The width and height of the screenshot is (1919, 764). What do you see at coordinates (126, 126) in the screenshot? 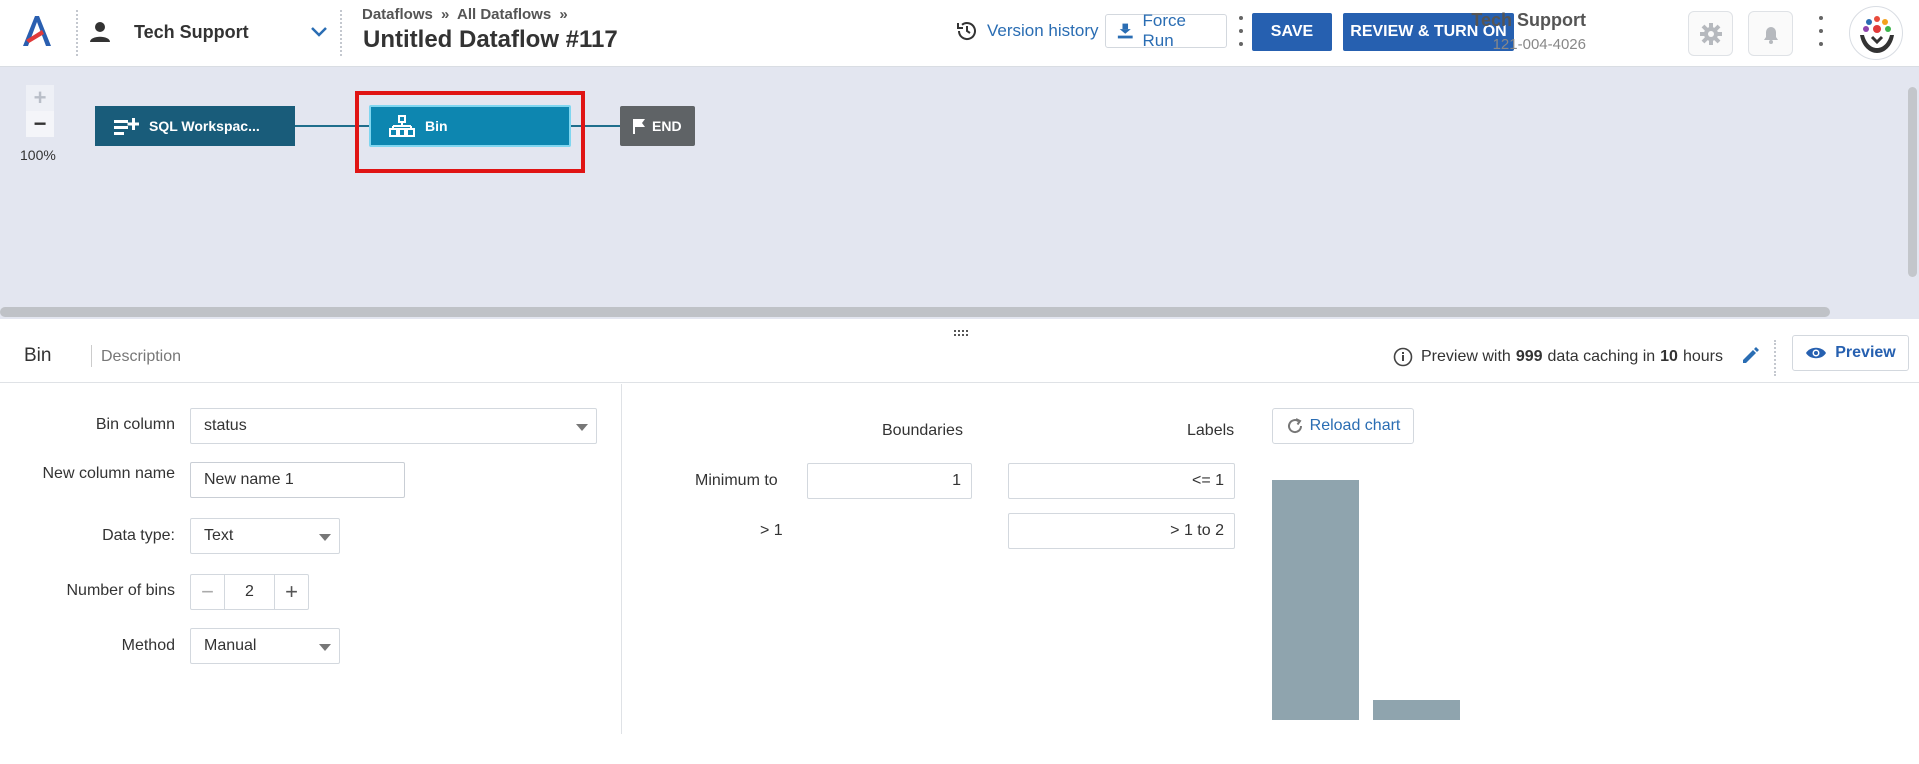
I see `sql-add-icon` at bounding box center [126, 126].